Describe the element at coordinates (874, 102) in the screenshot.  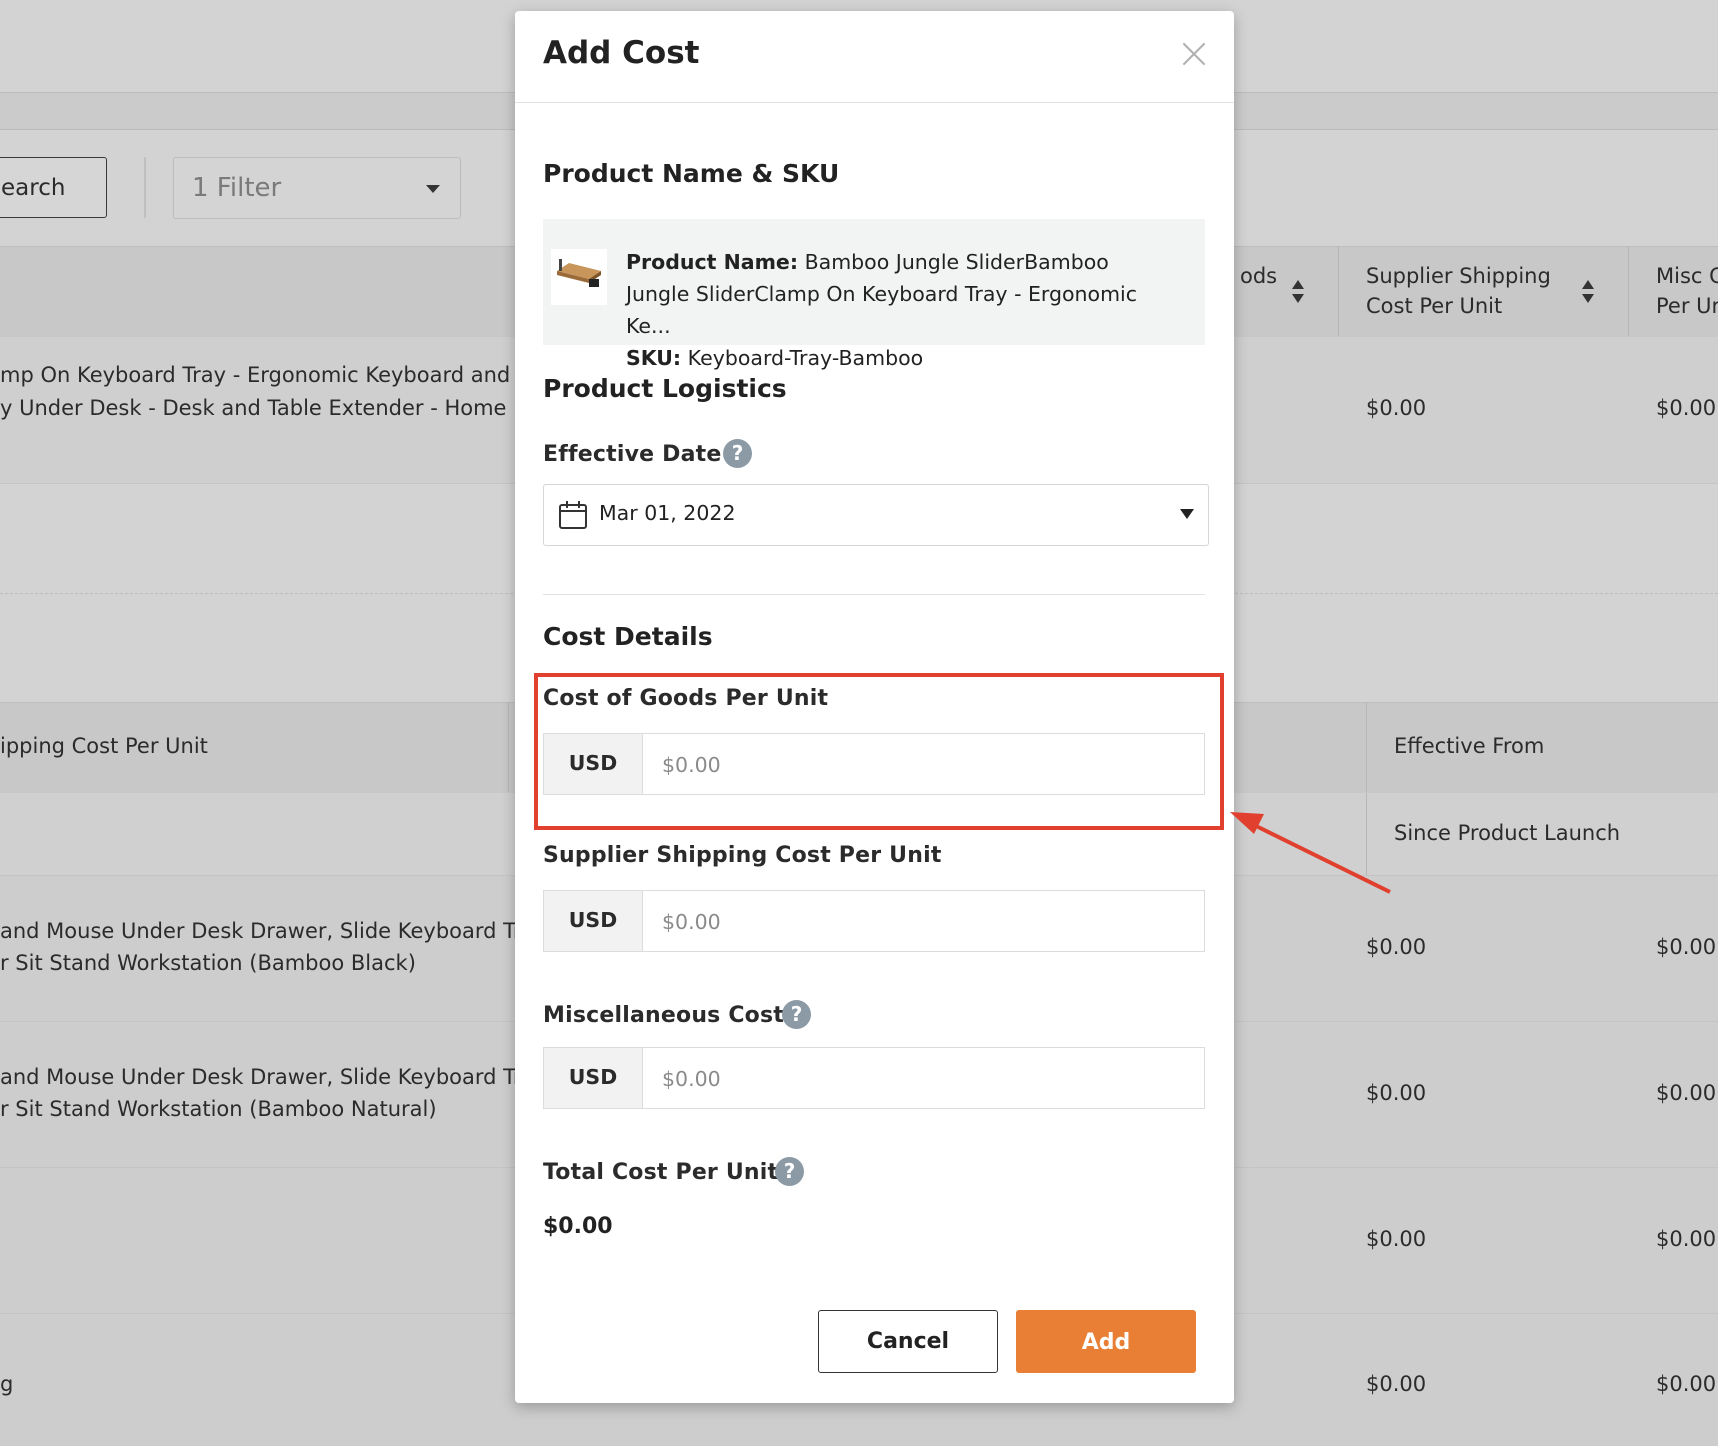
I see `modal-header-divider` at that location.